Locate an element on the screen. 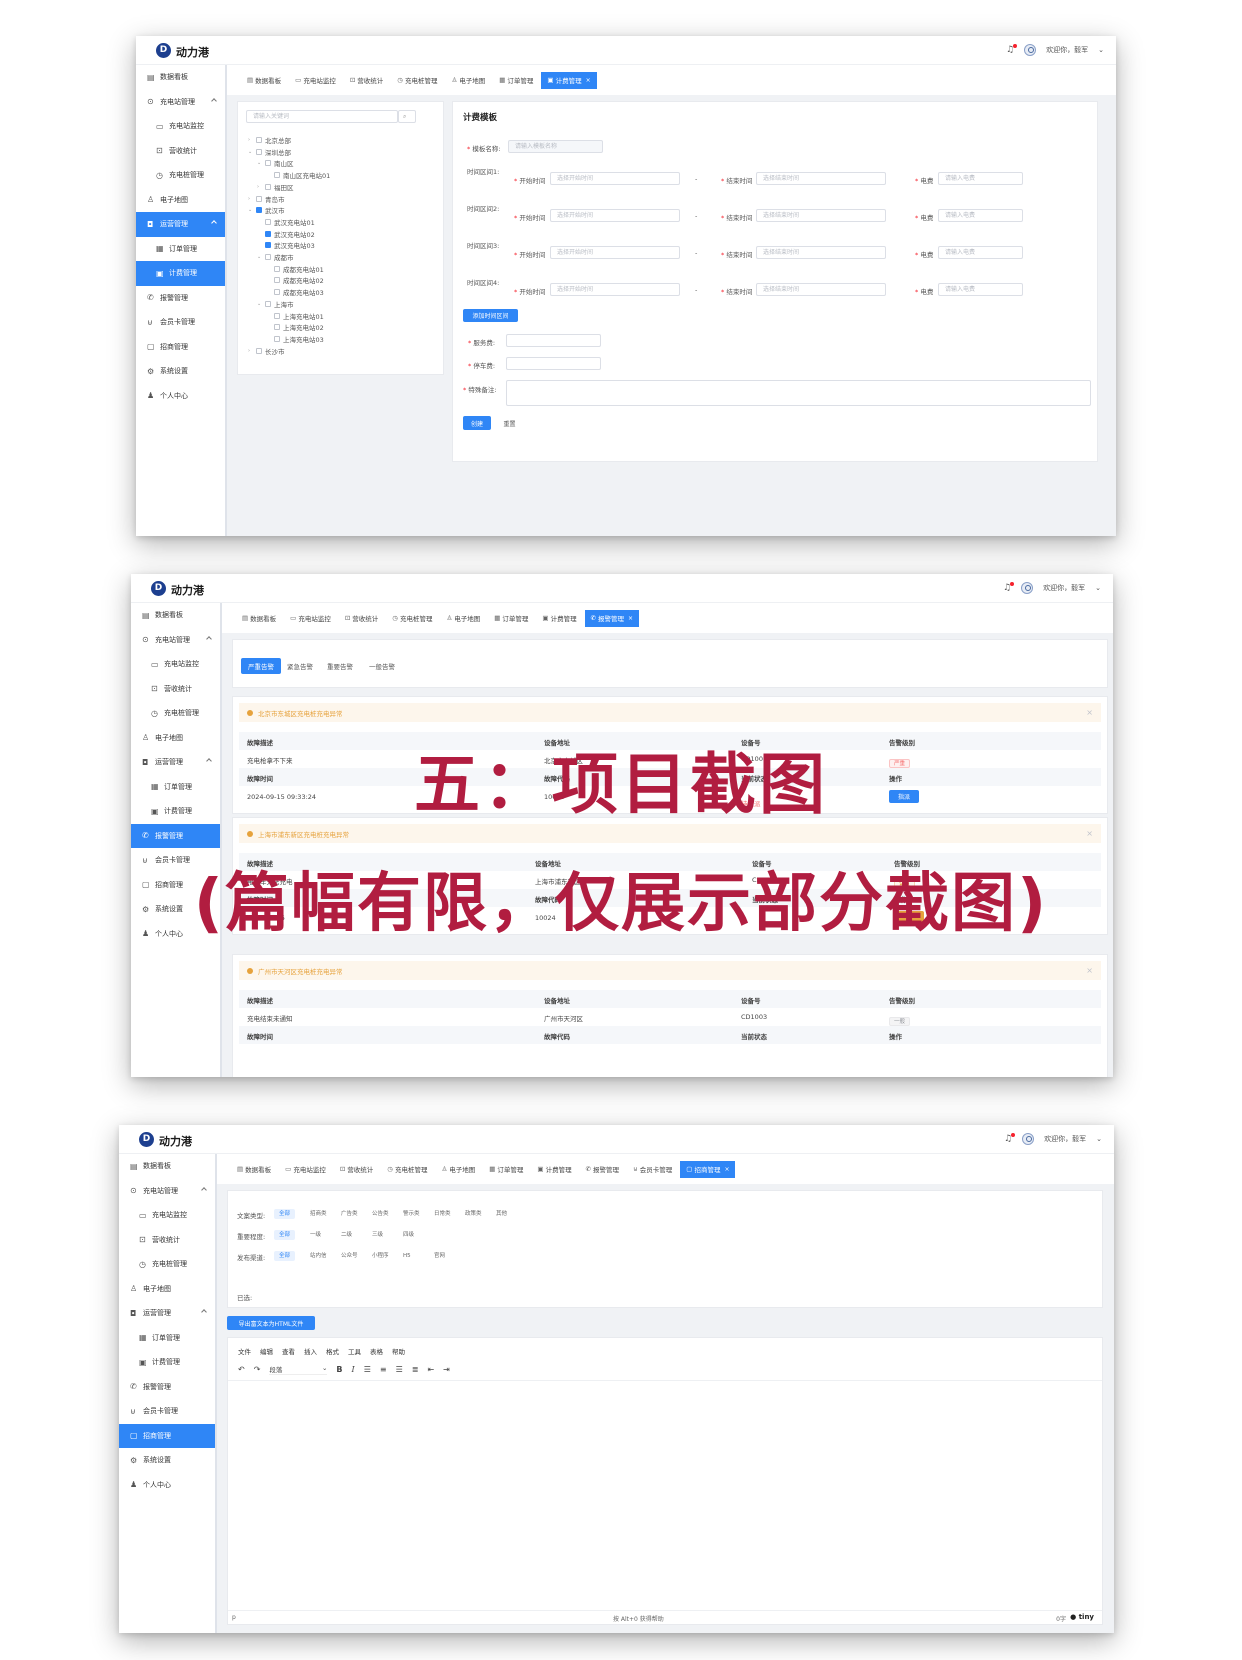 This screenshot has height=1660, width=1242. filter-option: 官网 is located at coordinates (439, 1256).